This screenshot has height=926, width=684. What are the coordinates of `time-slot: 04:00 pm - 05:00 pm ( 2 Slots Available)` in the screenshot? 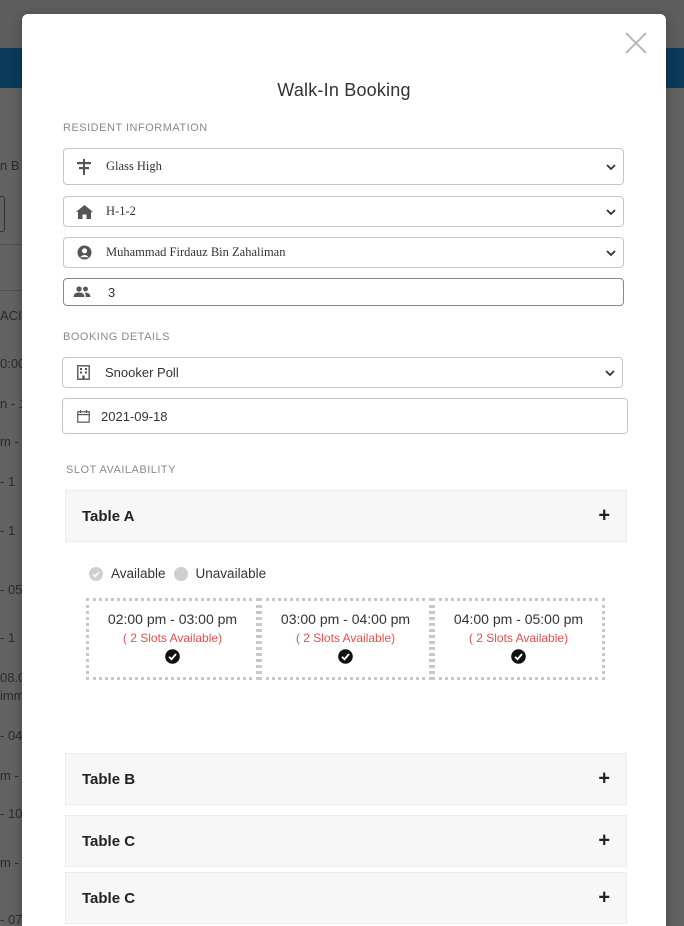 It's located at (518, 639).